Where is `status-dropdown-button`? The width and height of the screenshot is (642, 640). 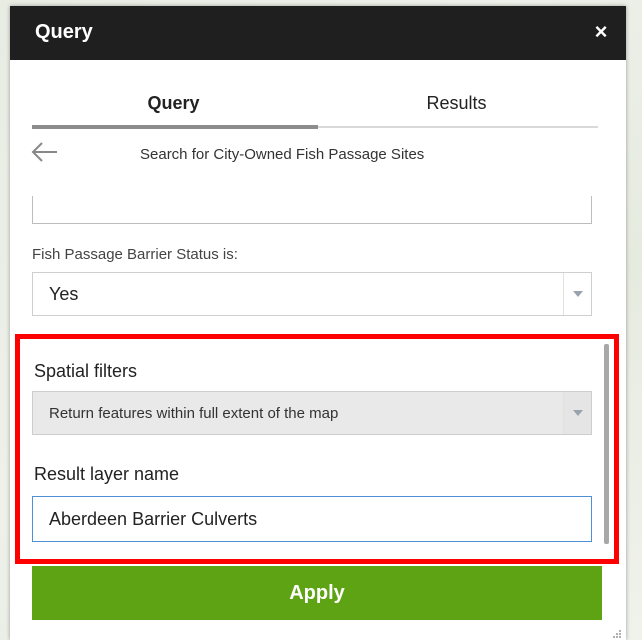 status-dropdown-button is located at coordinates (577, 294).